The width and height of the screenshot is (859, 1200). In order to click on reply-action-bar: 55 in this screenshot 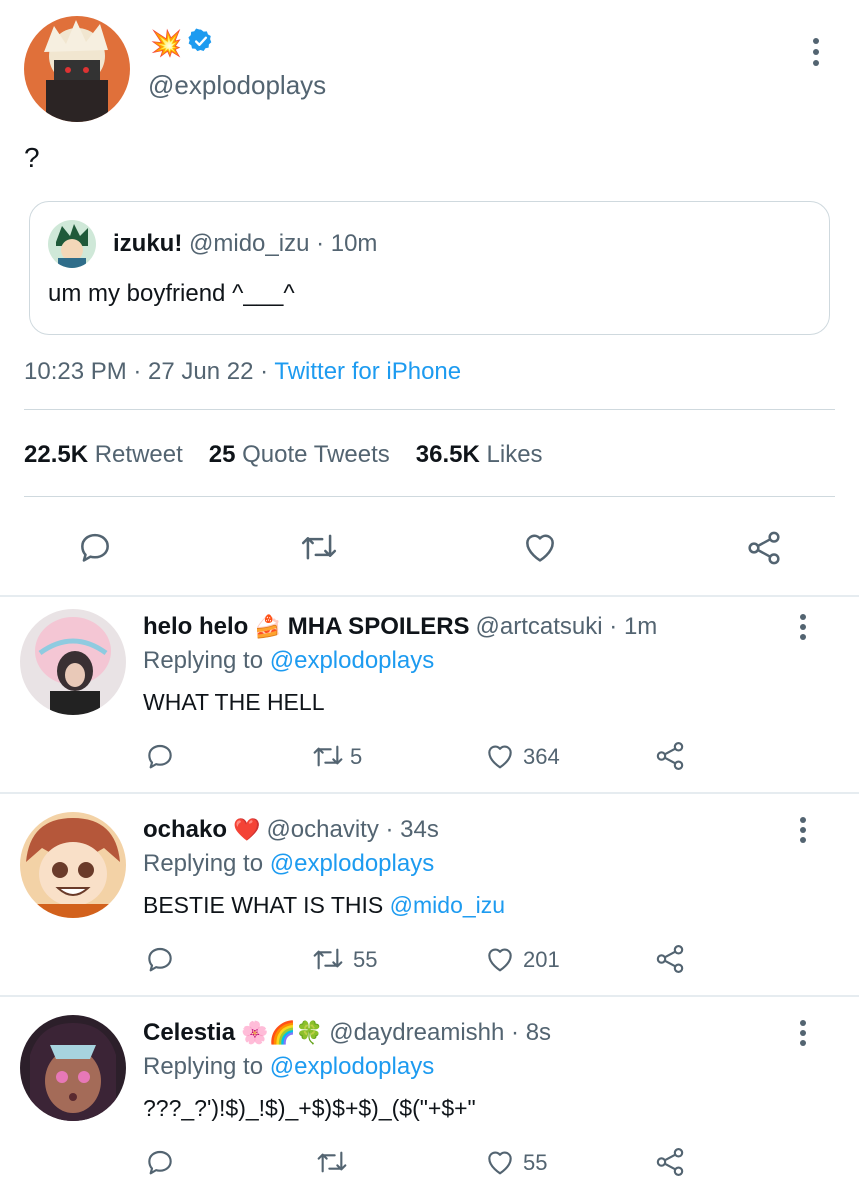, I will do `click(429, 1163)`.